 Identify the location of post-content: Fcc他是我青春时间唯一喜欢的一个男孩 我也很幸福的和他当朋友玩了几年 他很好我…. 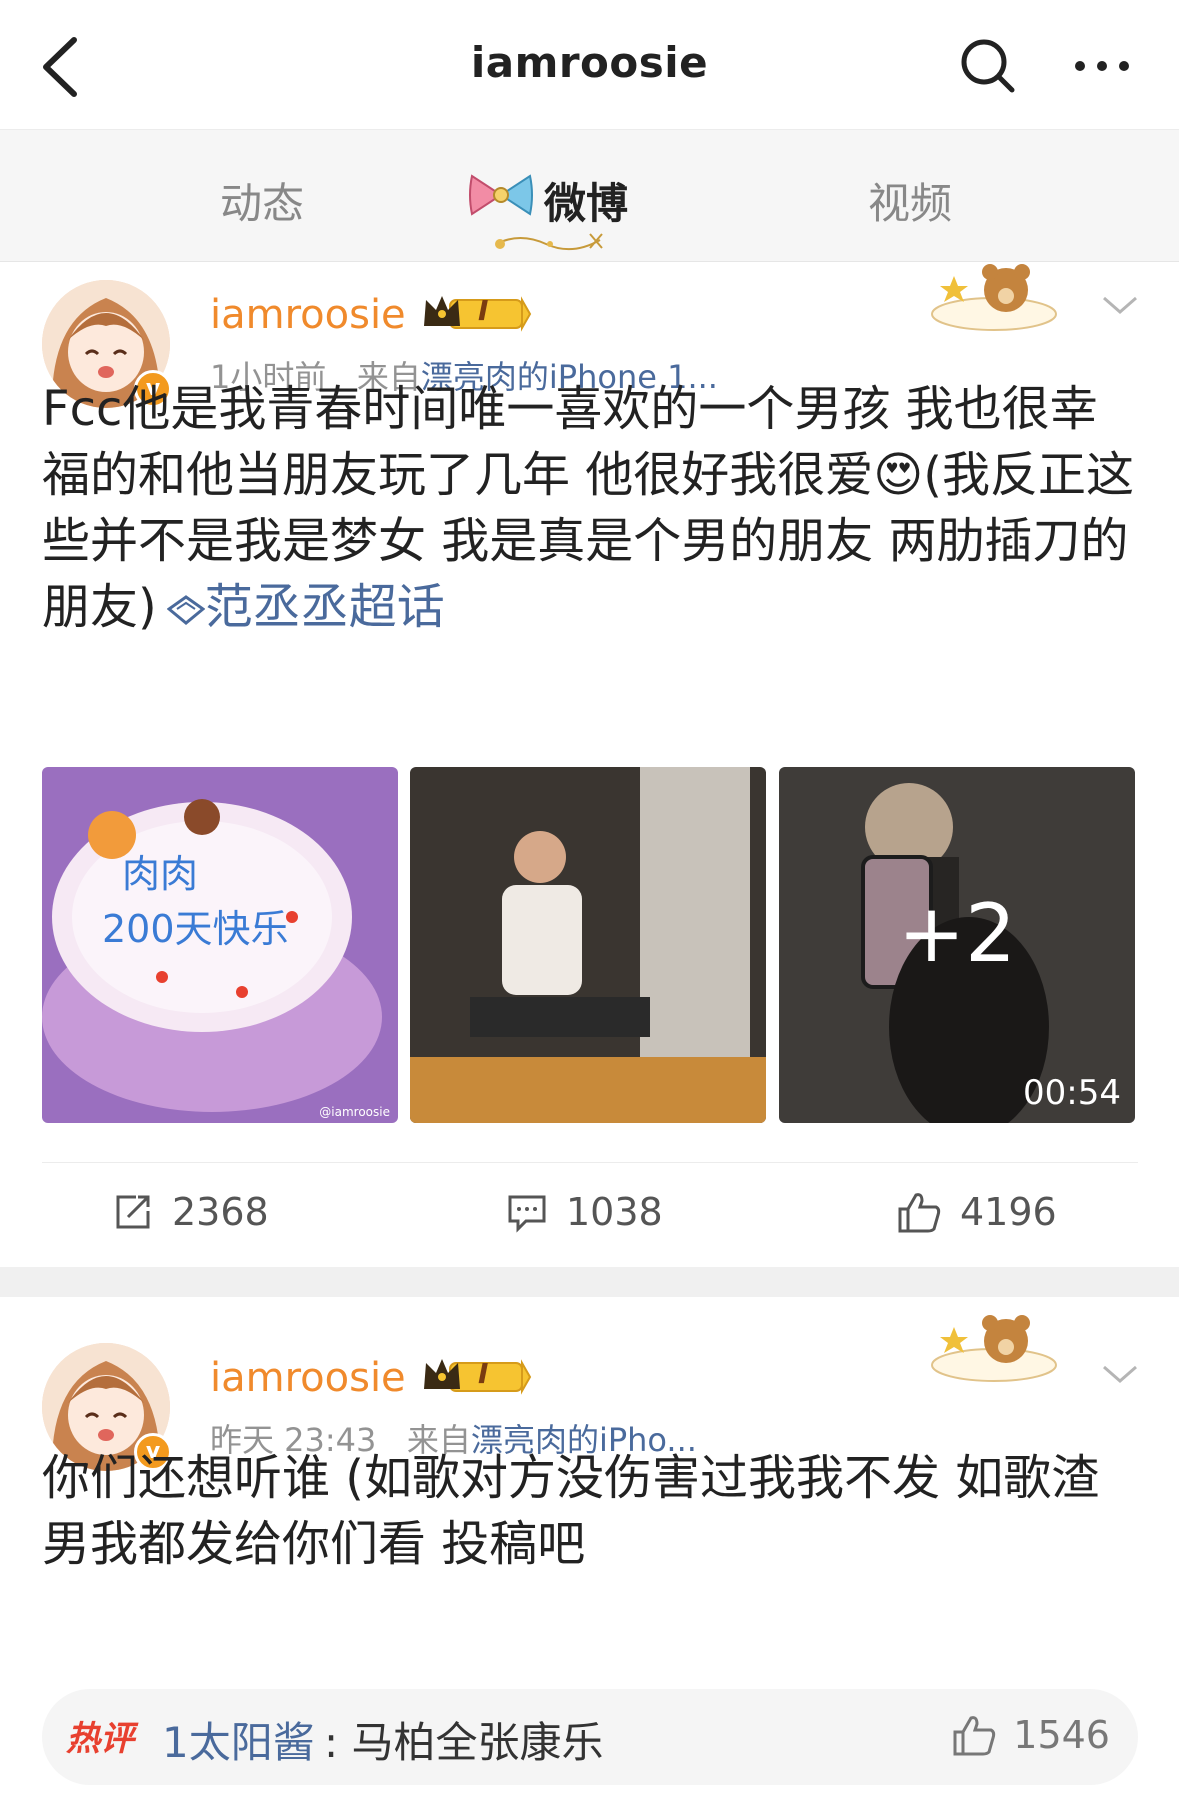
(592, 508).